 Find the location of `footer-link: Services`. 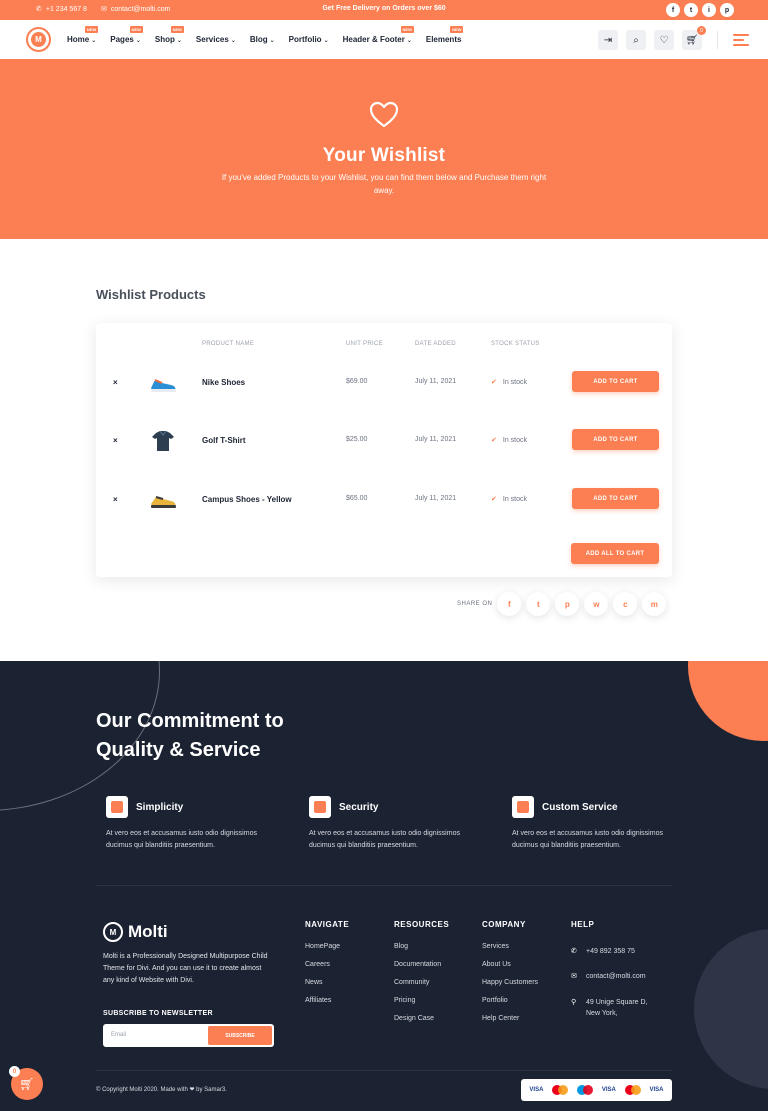

footer-link: Services is located at coordinates (510, 946).